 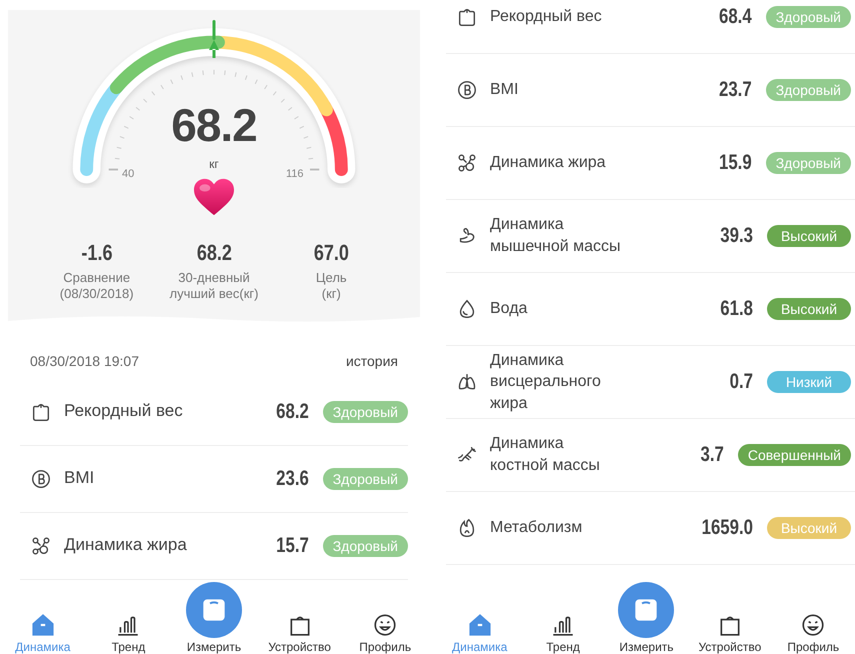 What do you see at coordinates (292, 546) in the screenshot?
I see `metric-value: 15.7` at bounding box center [292, 546].